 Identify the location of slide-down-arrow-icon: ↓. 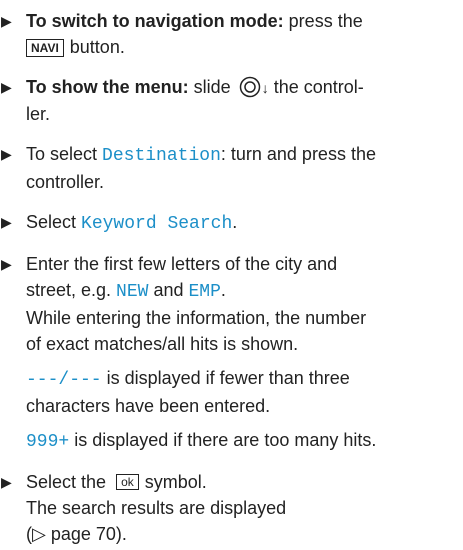
(265, 88).